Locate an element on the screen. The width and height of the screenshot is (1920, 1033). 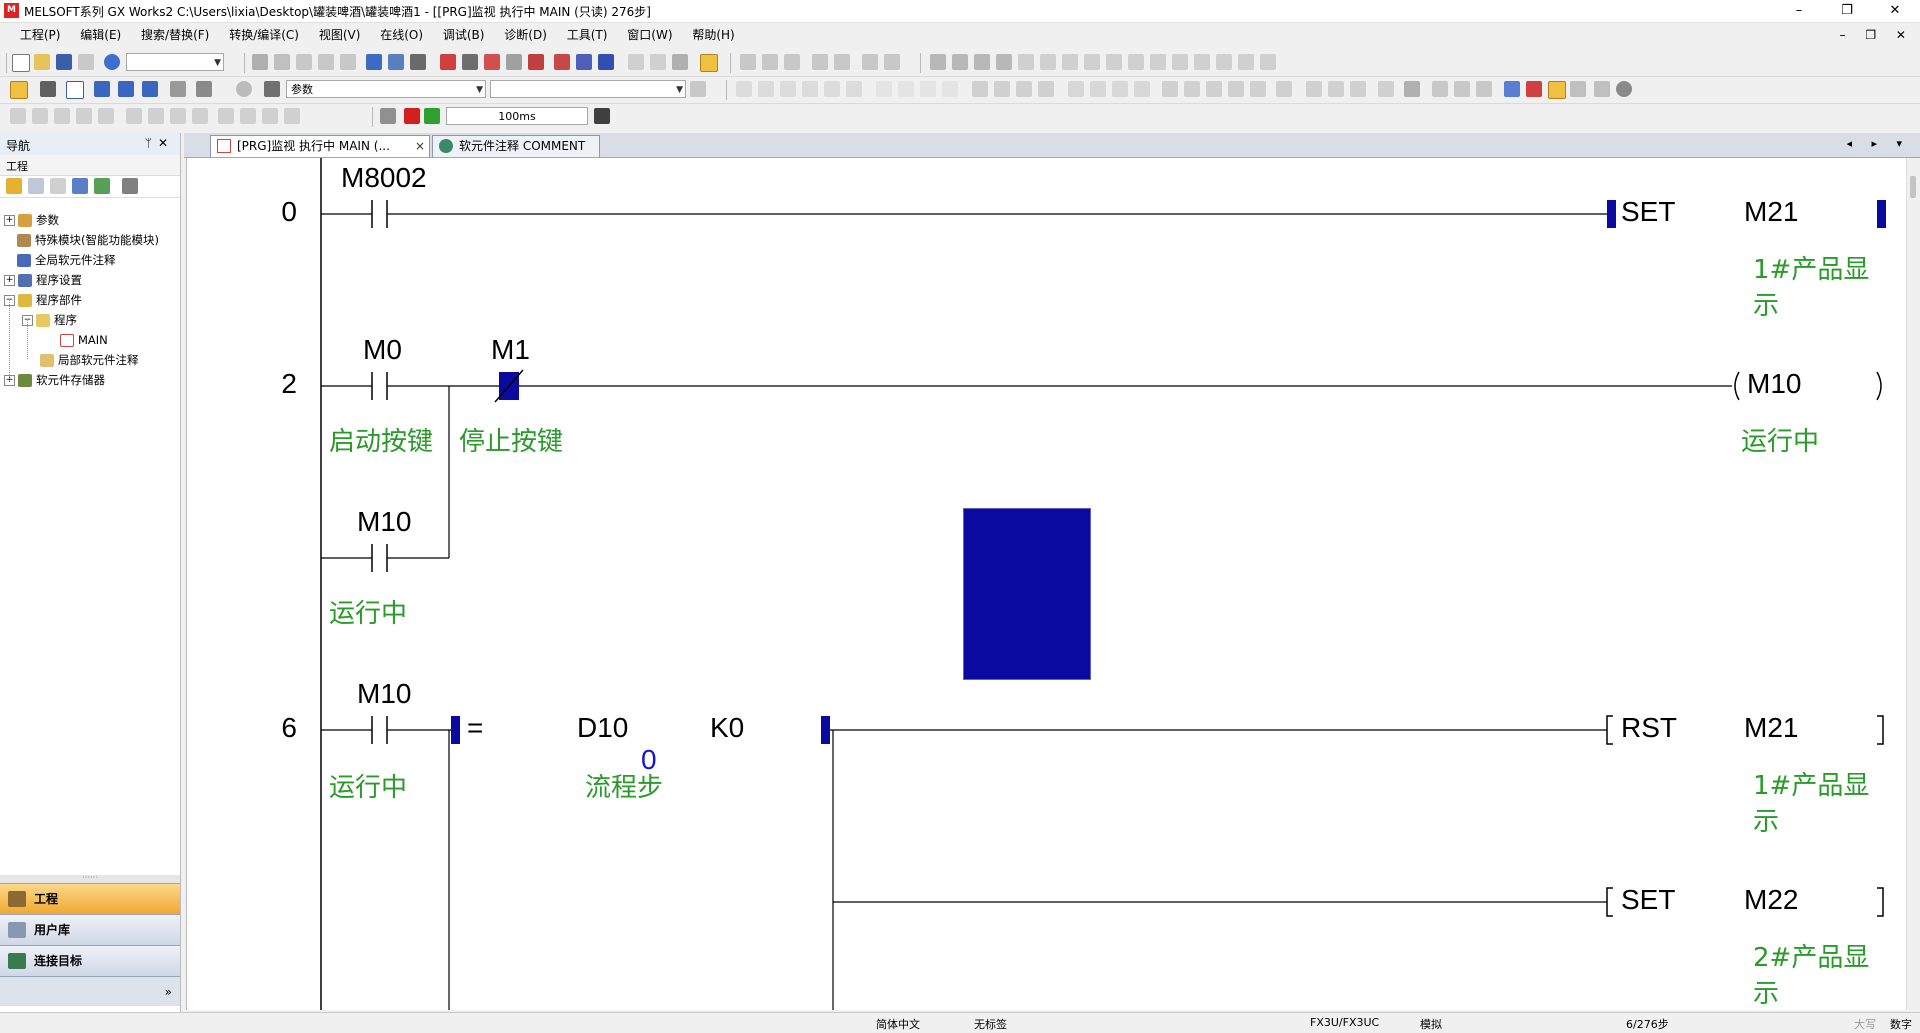
menu-project: 工程(P) is located at coordinates (40, 35).